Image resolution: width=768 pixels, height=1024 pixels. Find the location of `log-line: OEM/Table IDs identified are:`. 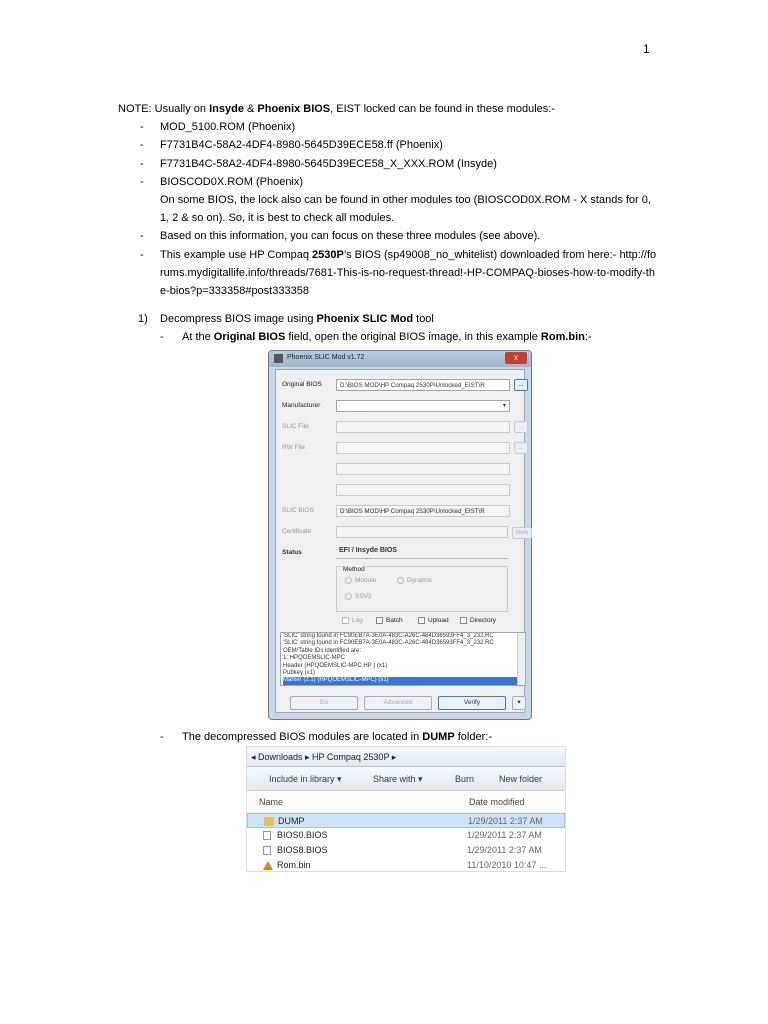

log-line: OEM/Table IDs identified are: is located at coordinates (322, 650).